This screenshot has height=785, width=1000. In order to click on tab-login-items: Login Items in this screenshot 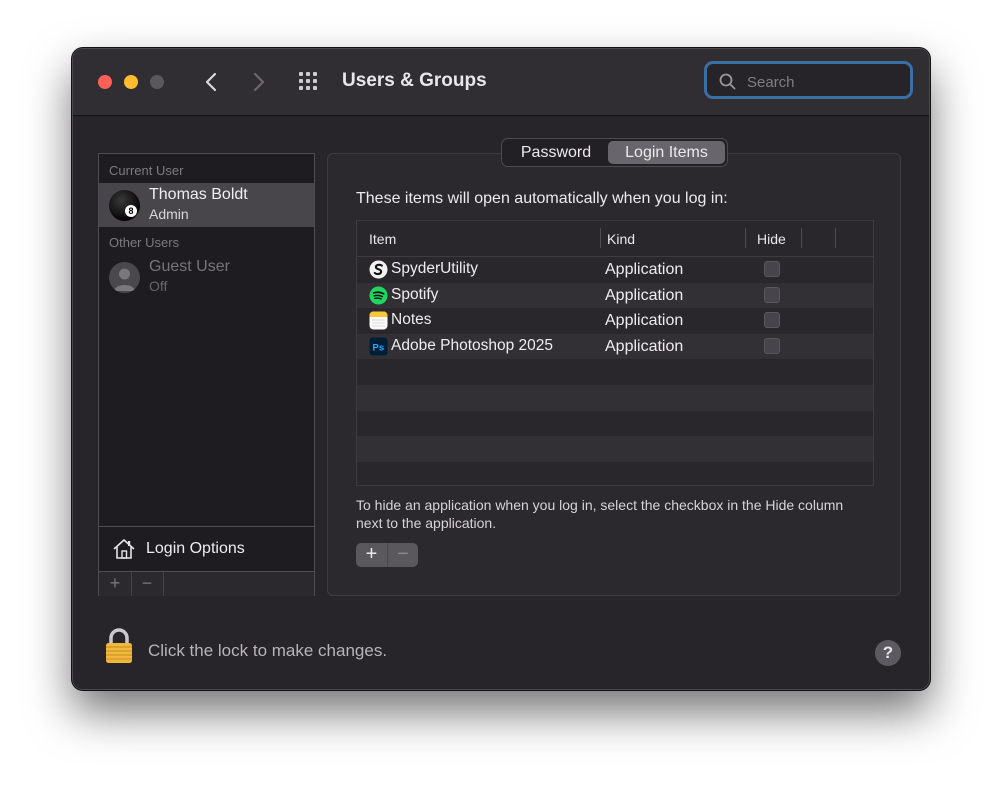, I will do `click(666, 152)`.